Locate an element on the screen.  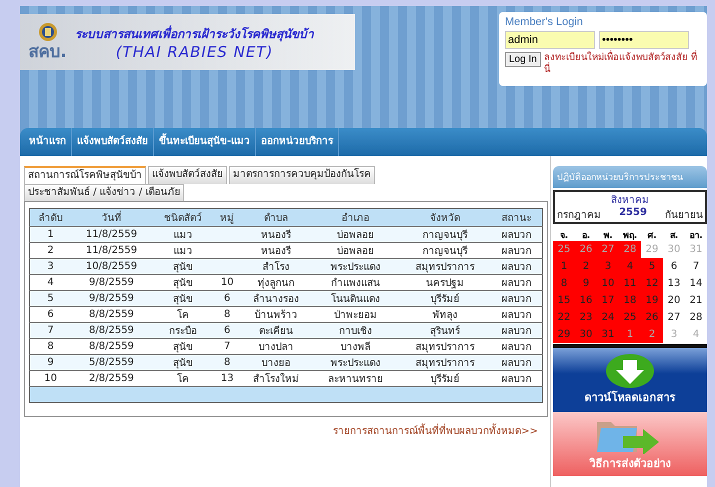
calendar-day: 6 is located at coordinates (674, 266).